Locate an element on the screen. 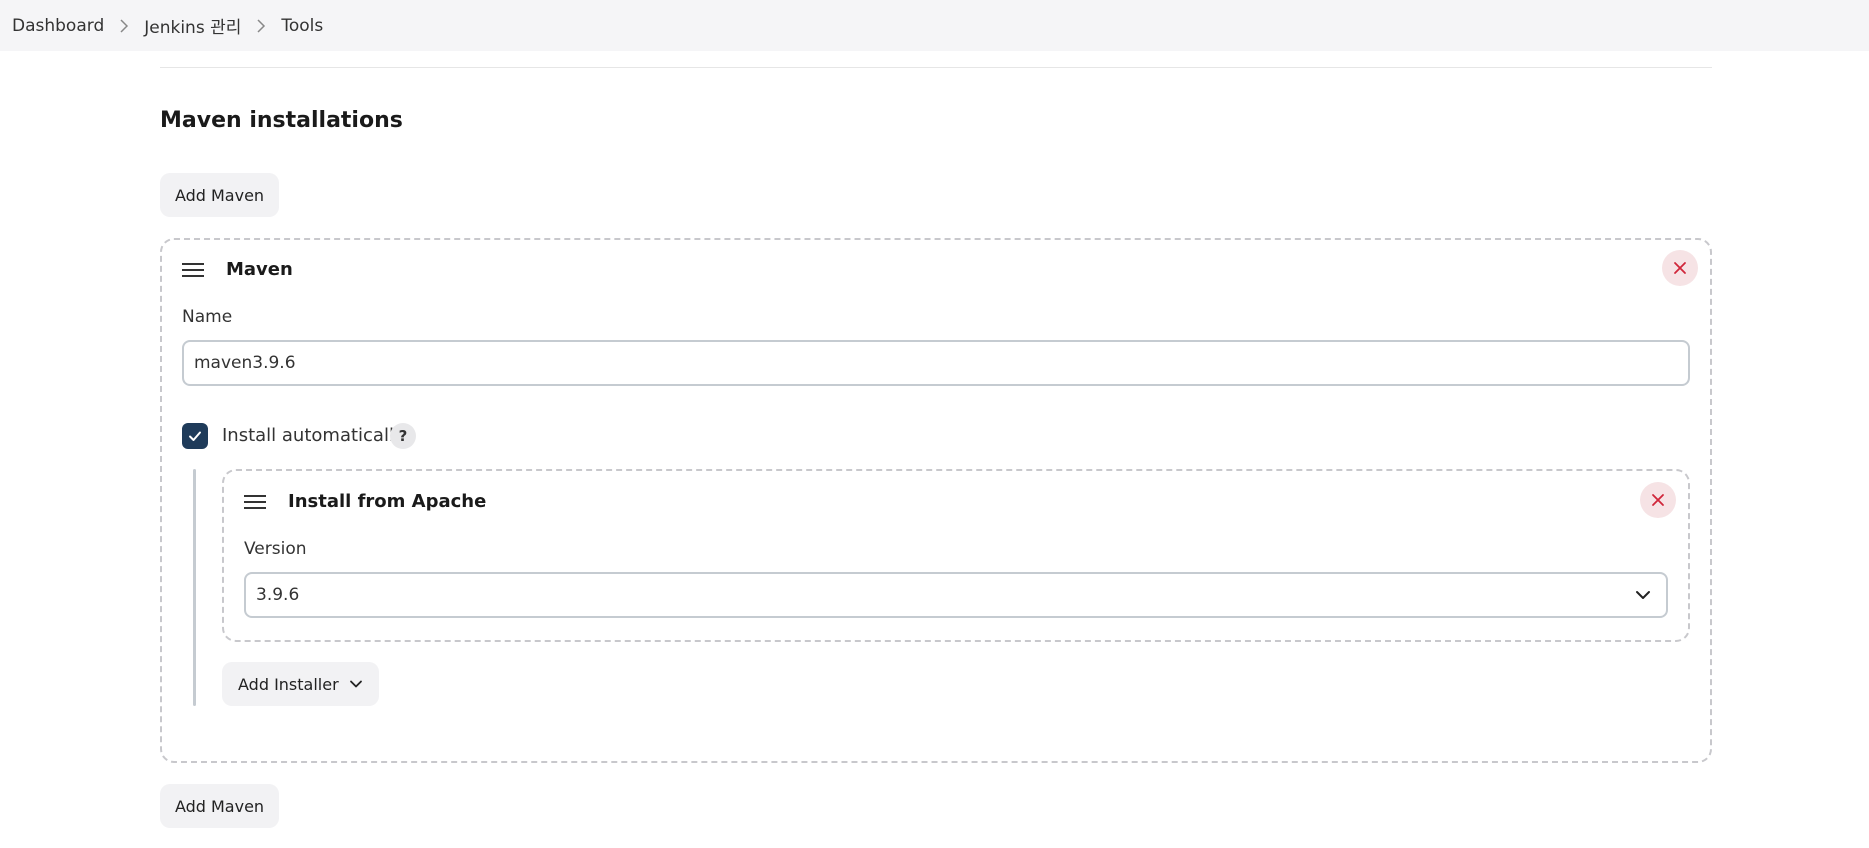 Image resolution: width=1869 pixels, height=848 pixels. delete-installation-button is located at coordinates (1680, 268).